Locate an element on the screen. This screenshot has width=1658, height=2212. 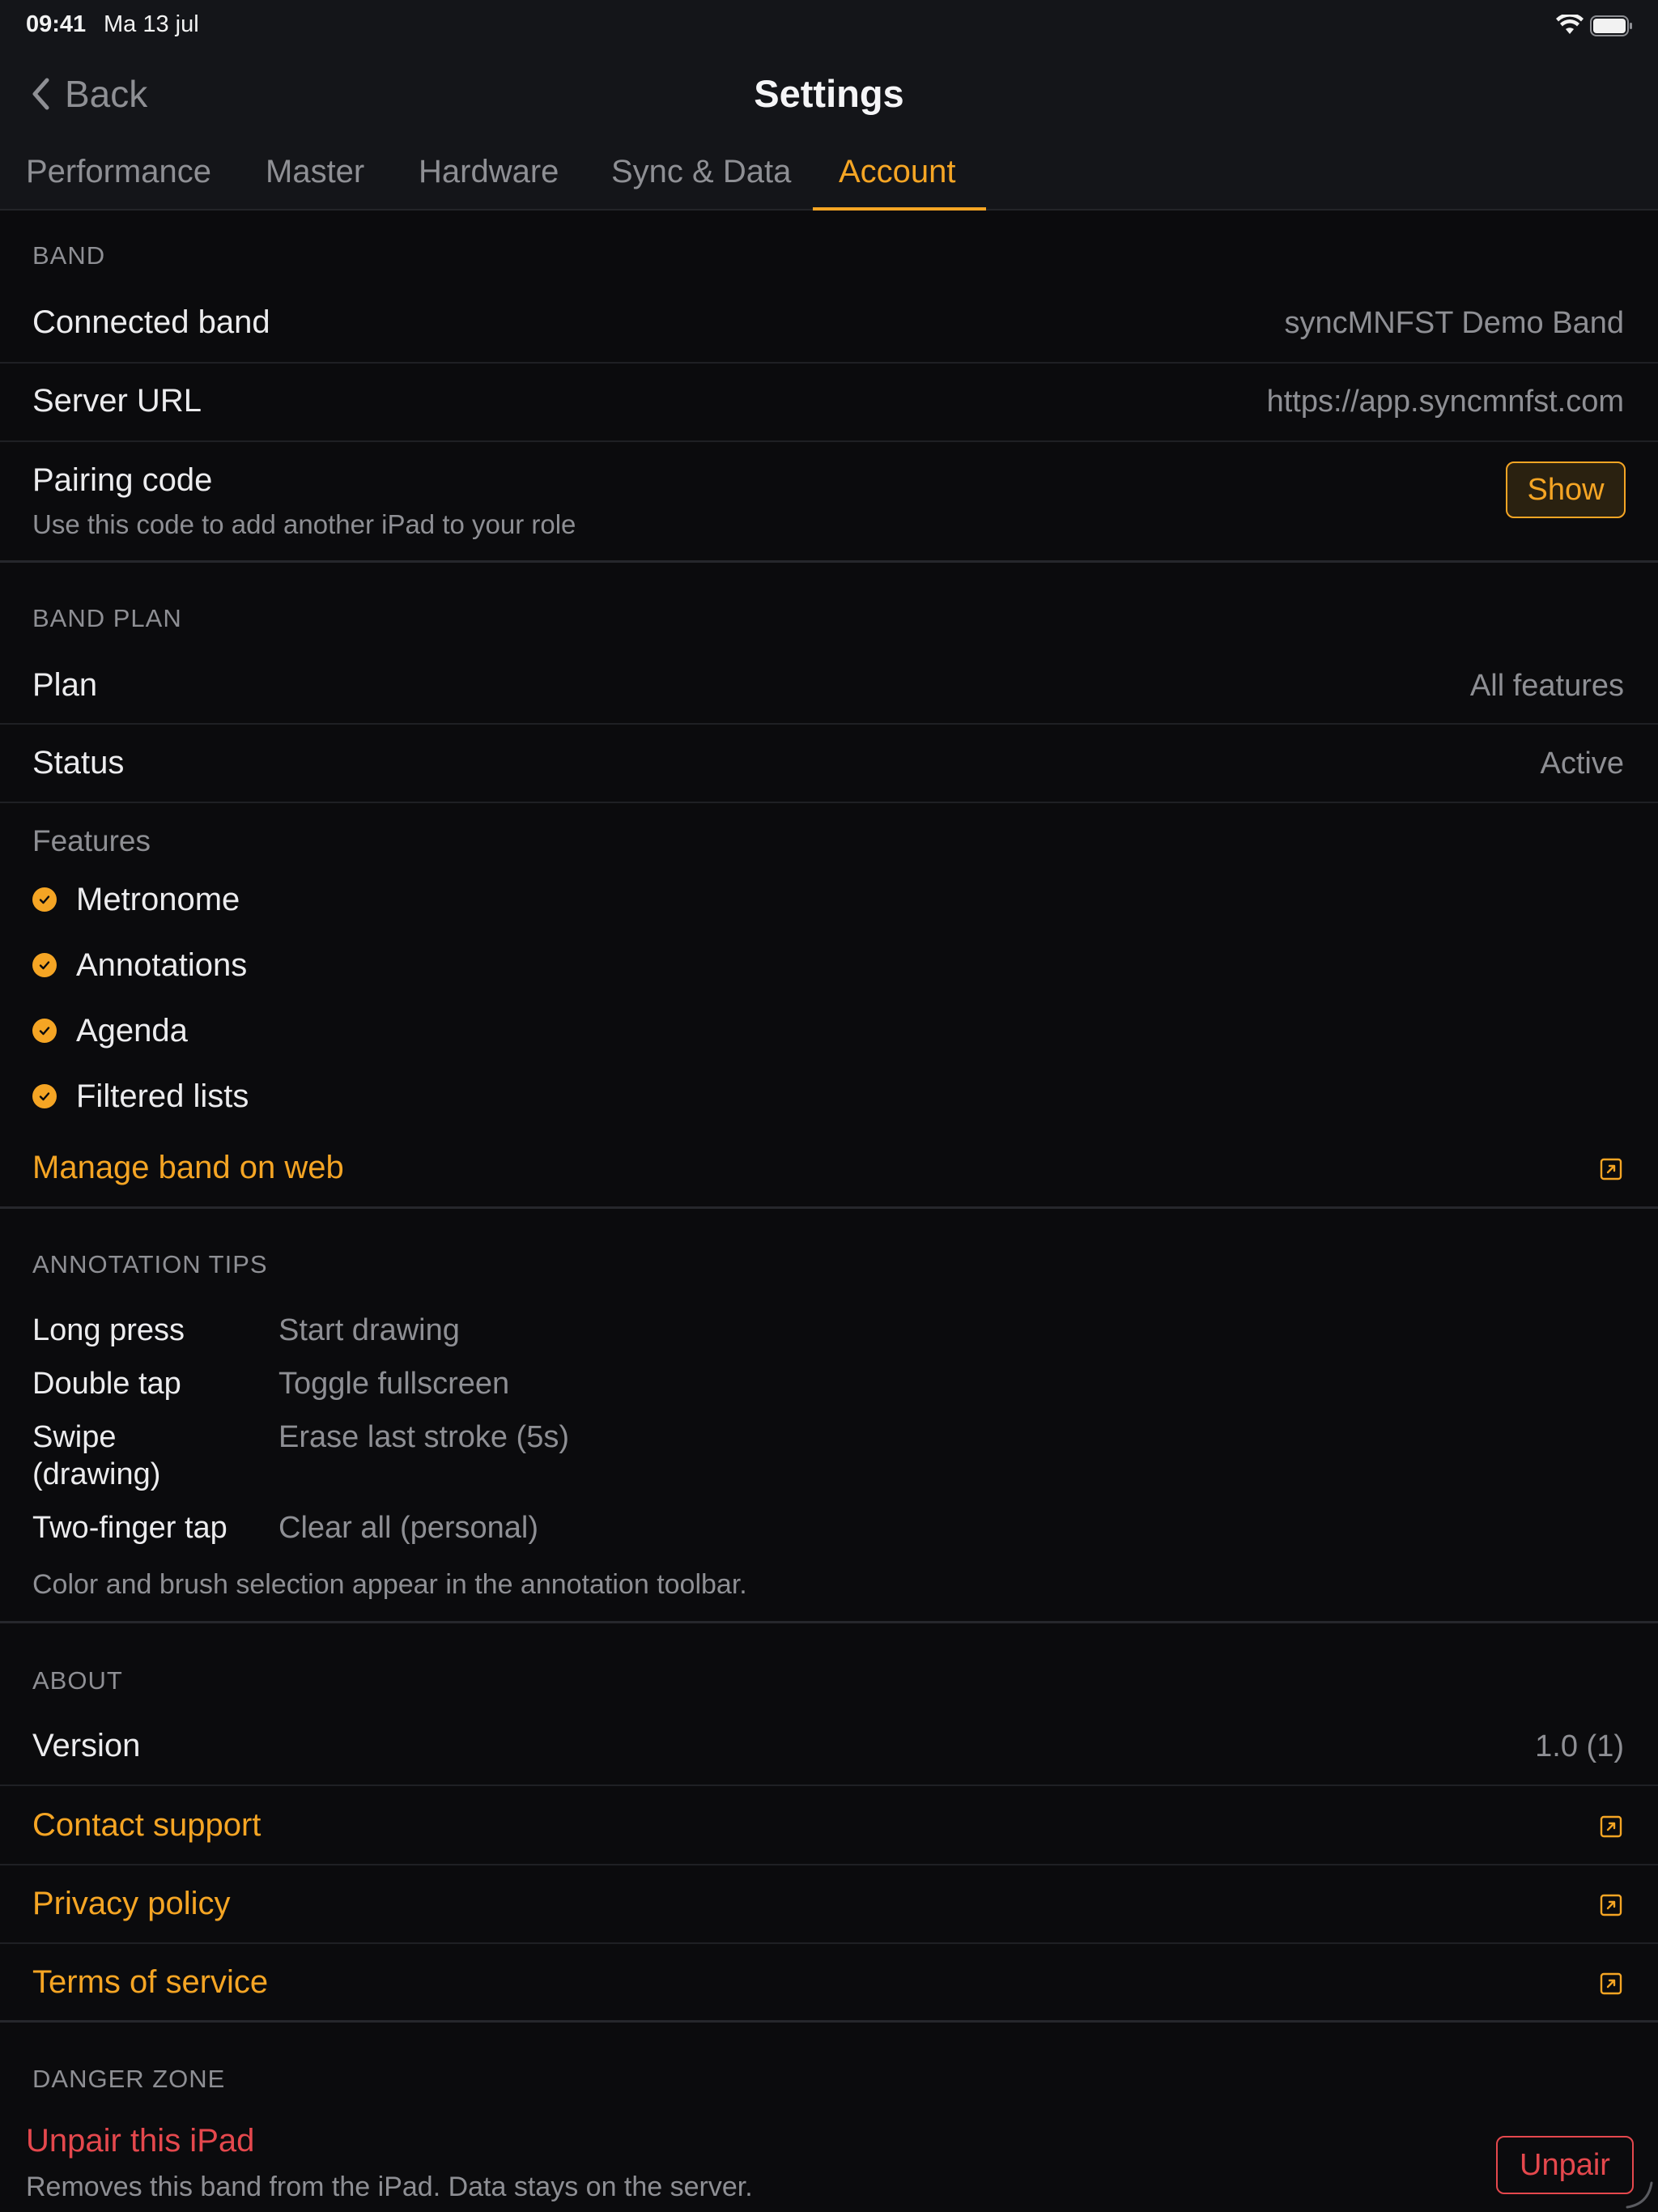
active-tab-indicator is located at coordinates (899, 209).